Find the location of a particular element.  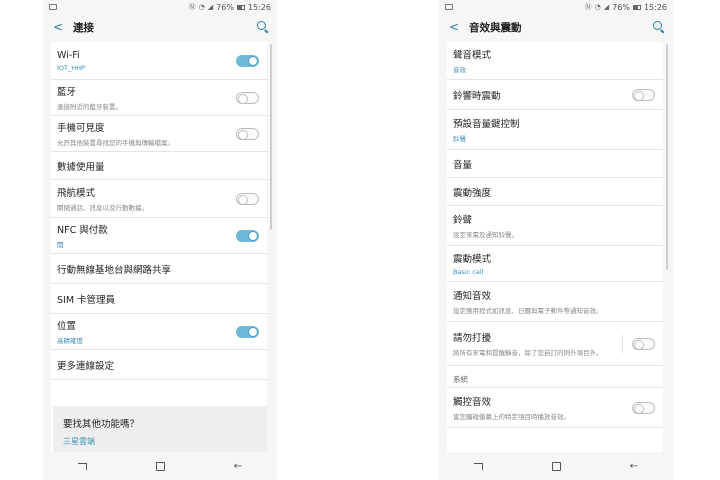

home-icon is located at coordinates (556, 466).